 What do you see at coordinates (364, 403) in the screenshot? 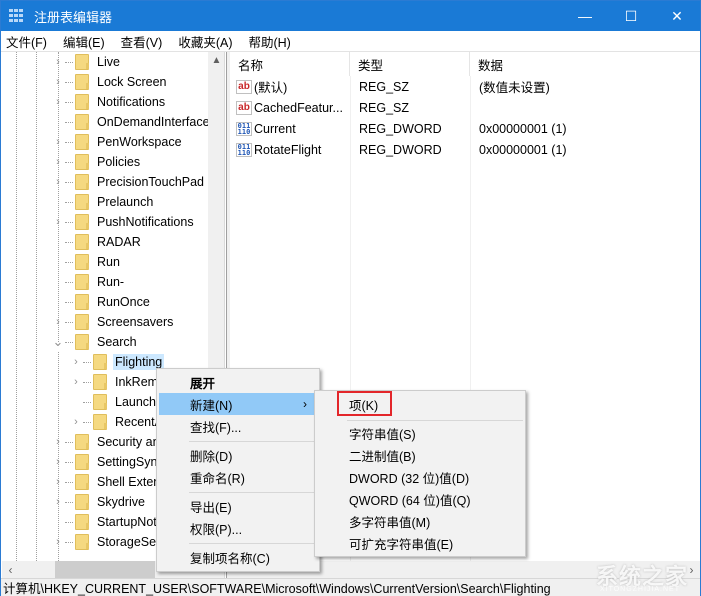
I see `annotation-highlight-box` at bounding box center [364, 403].